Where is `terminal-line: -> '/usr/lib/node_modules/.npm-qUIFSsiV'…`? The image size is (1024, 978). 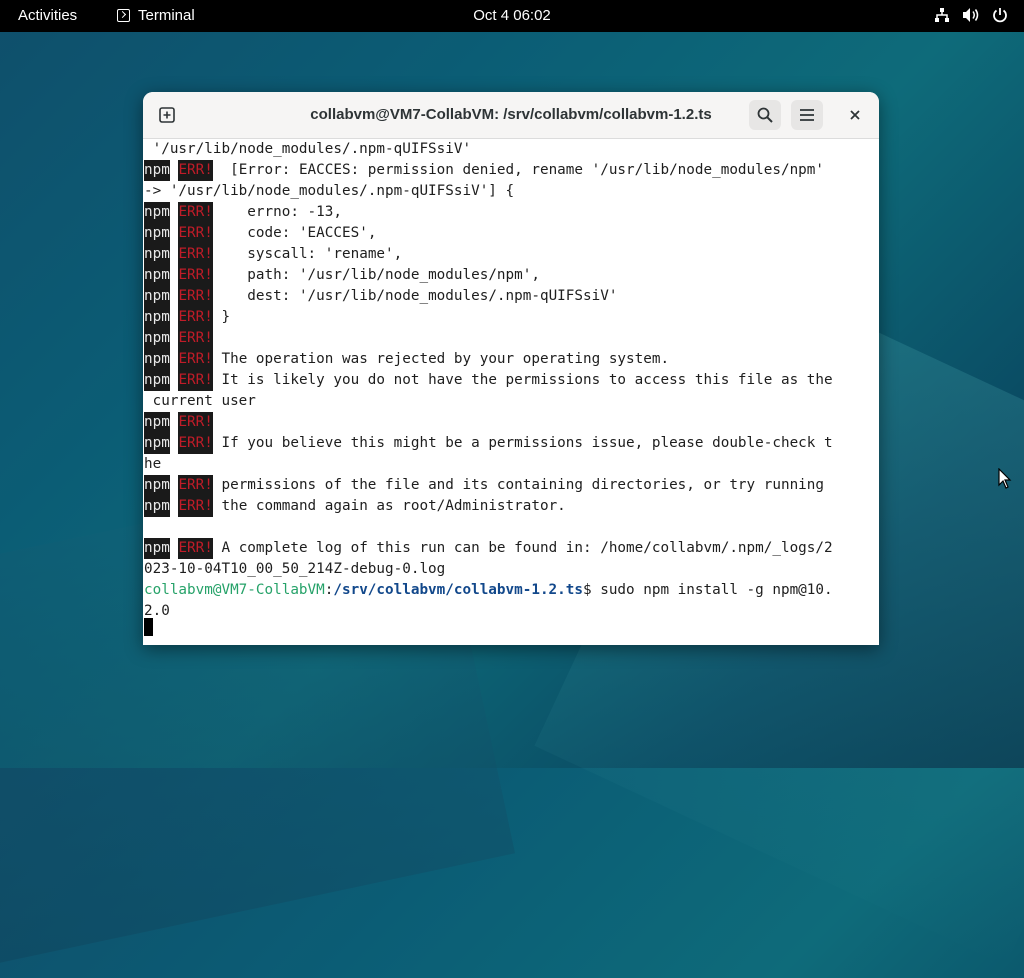 terminal-line: -> '/usr/lib/node_modules/.npm-qUIFSsiV'… is located at coordinates (329, 191).